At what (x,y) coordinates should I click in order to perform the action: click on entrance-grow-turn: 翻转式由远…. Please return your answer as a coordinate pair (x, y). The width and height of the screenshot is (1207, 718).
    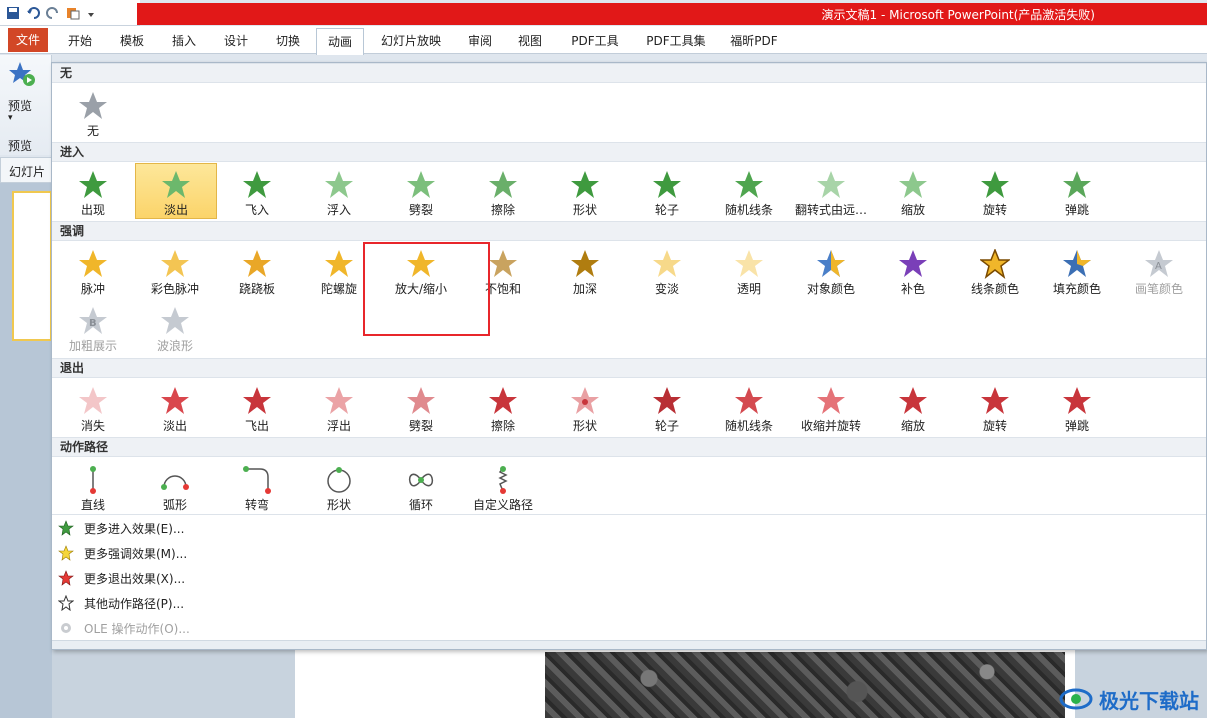
    Looking at the image, I should click on (831, 192).